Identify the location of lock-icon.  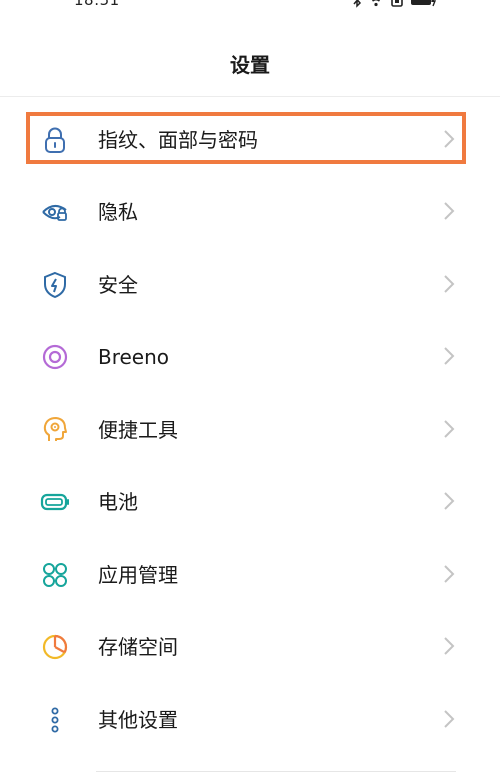
(55, 140).